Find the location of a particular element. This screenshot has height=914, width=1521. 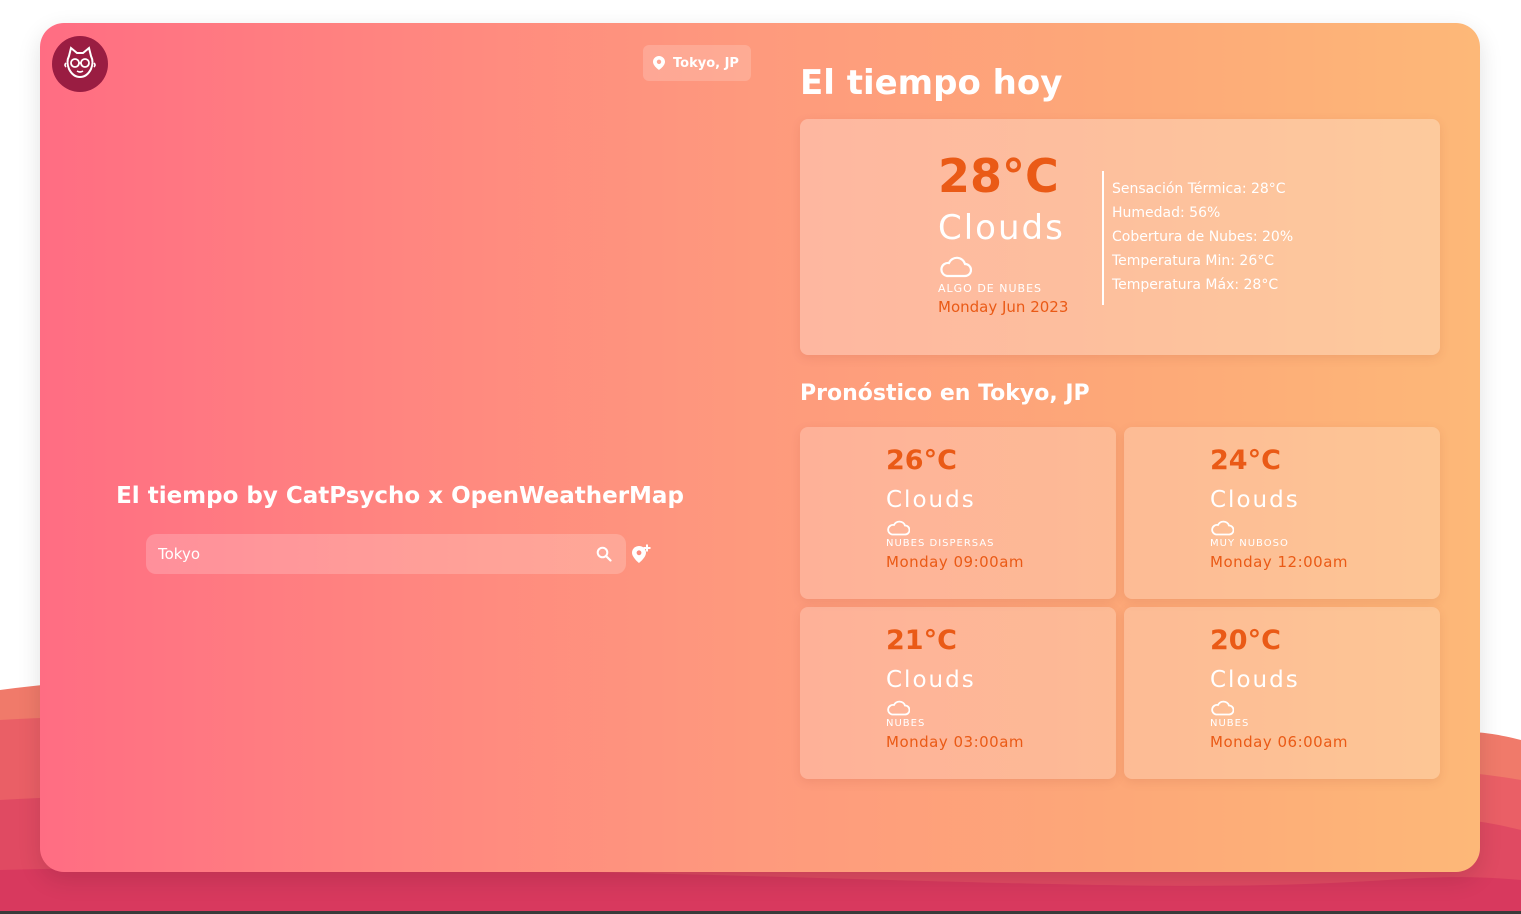

temp-min: Temperatura Min: 26°C is located at coordinates (1193, 261).